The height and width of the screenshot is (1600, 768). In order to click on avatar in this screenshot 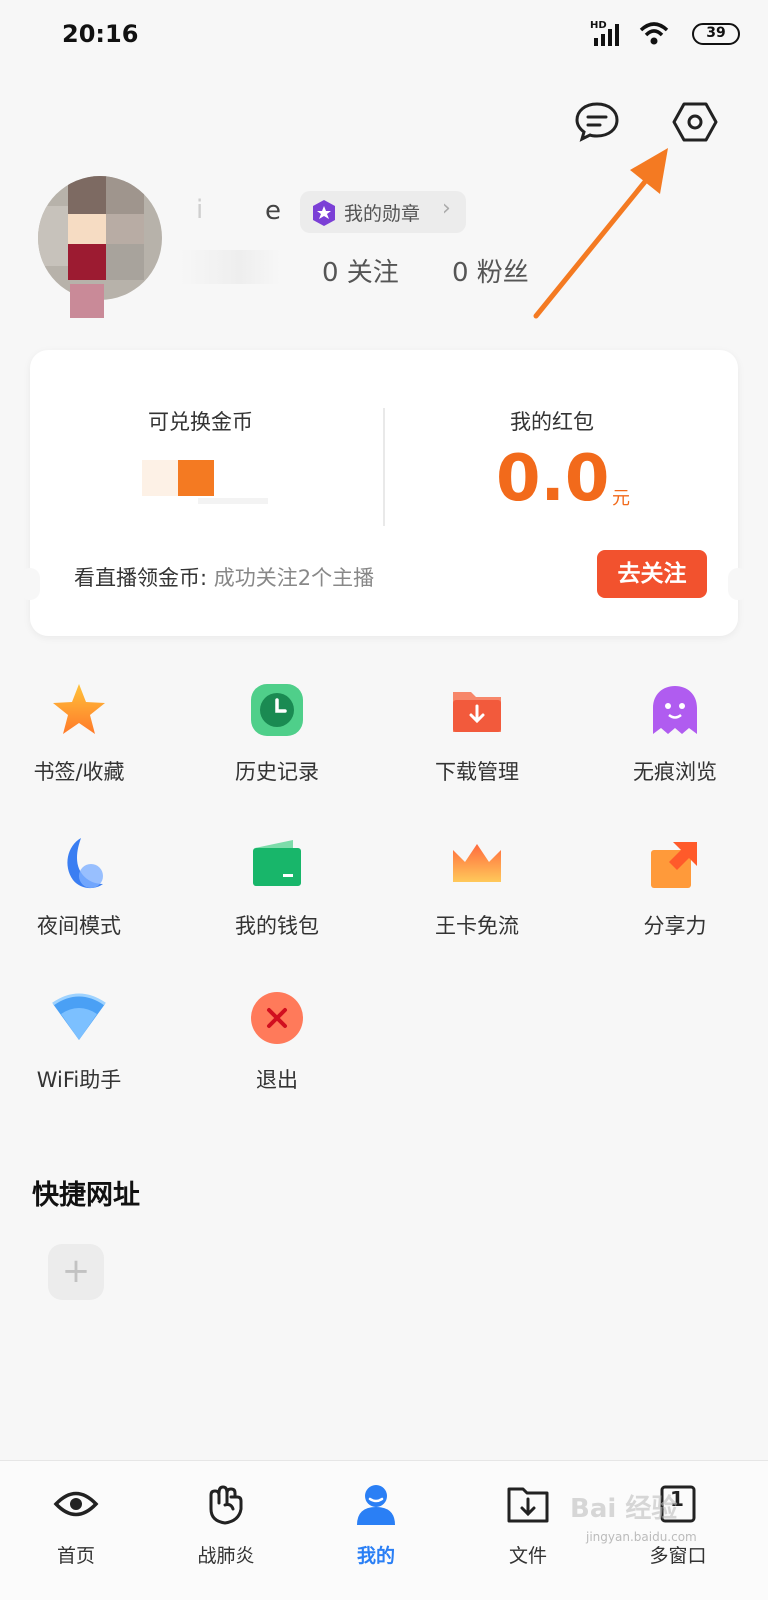, I will do `click(100, 238)`.